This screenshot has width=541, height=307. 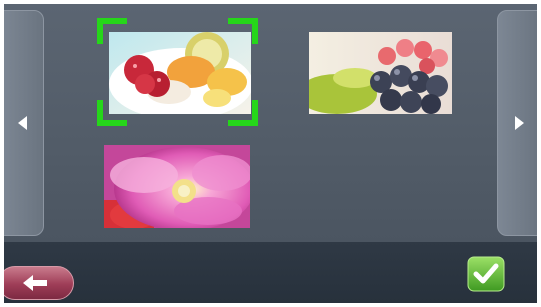 I want to click on previous-page-button, so click(x=24, y=123).